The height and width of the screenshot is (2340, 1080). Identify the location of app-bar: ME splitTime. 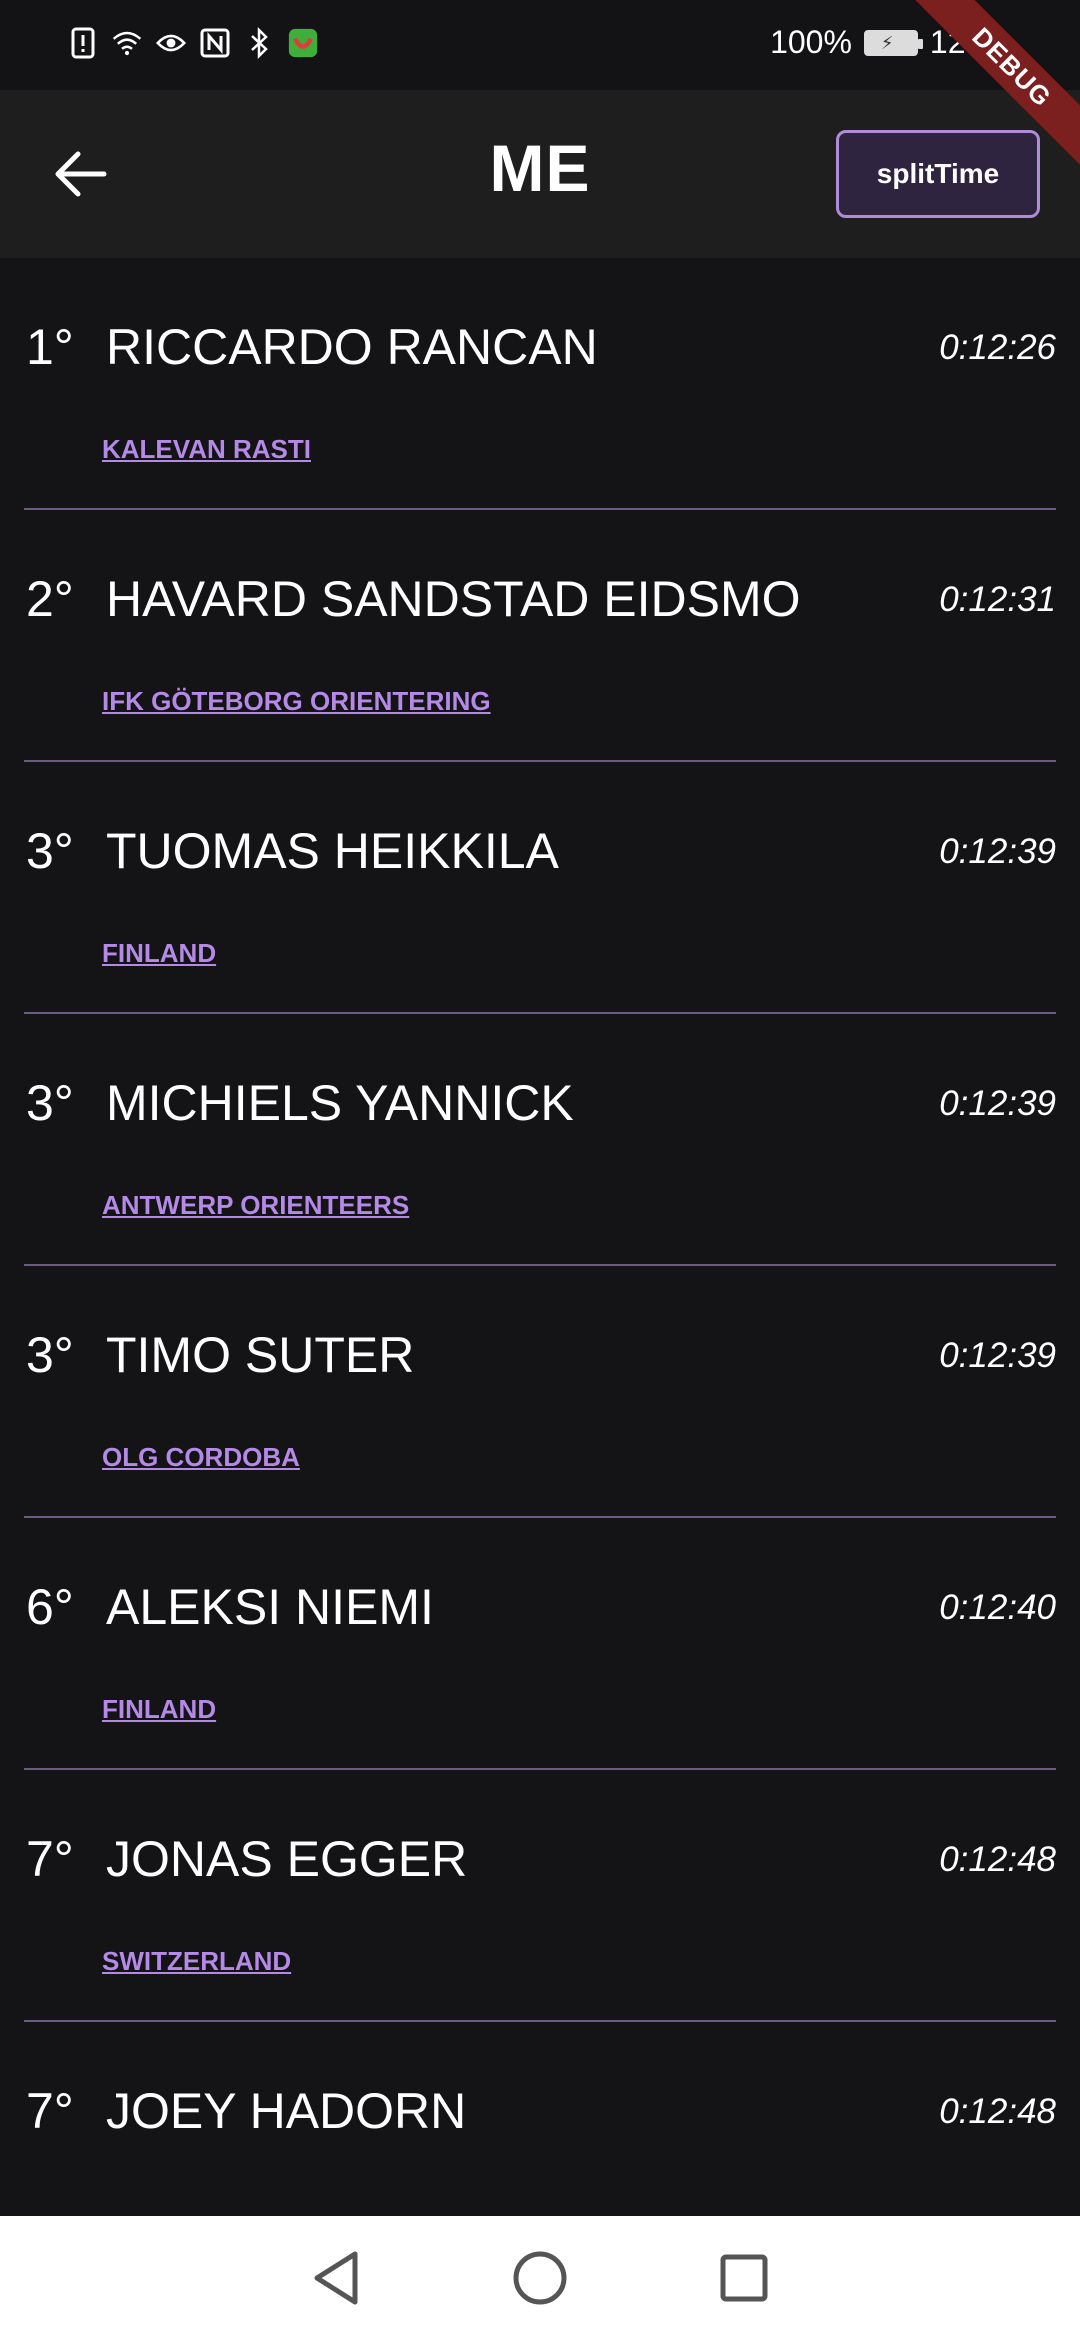
(540, 174).